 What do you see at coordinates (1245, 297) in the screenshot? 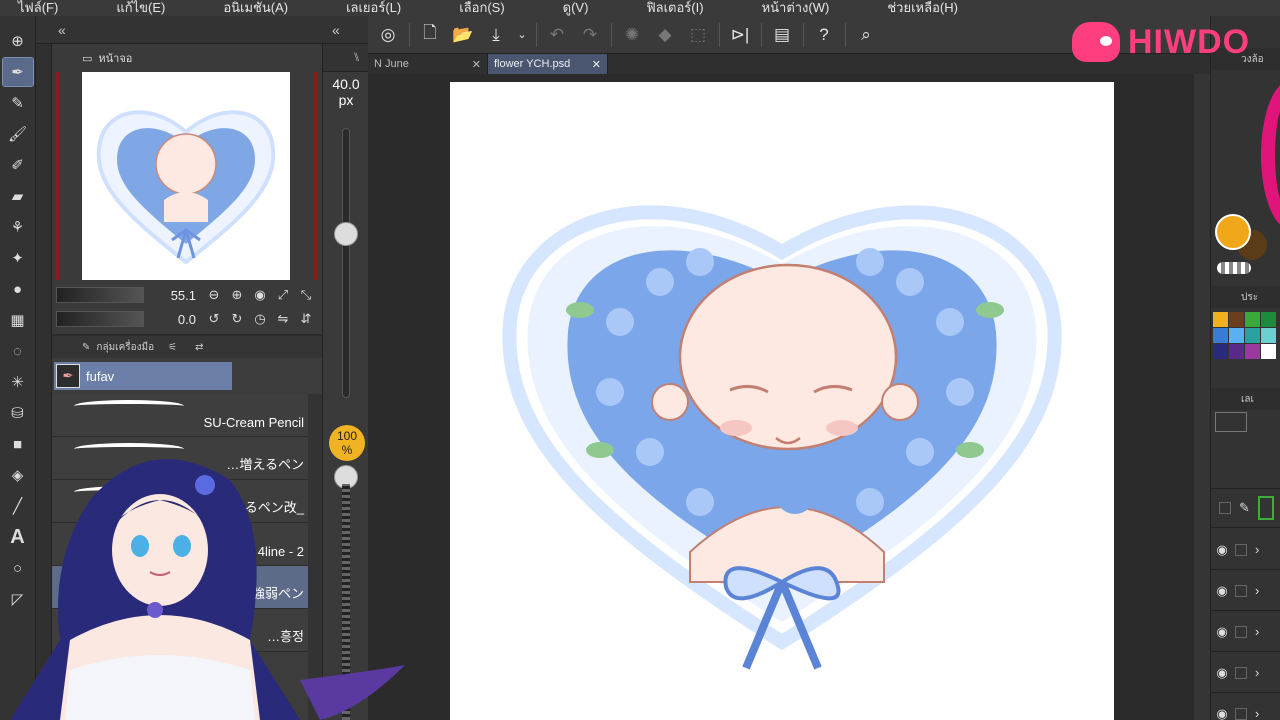
I see `color-palette-tab: ประ` at bounding box center [1245, 297].